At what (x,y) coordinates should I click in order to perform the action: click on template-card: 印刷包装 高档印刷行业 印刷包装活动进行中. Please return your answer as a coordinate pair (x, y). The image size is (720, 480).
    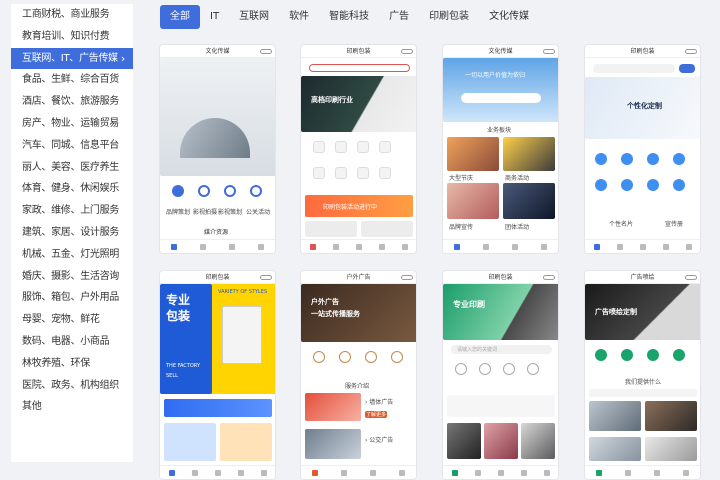
    Looking at the image, I should click on (358, 149).